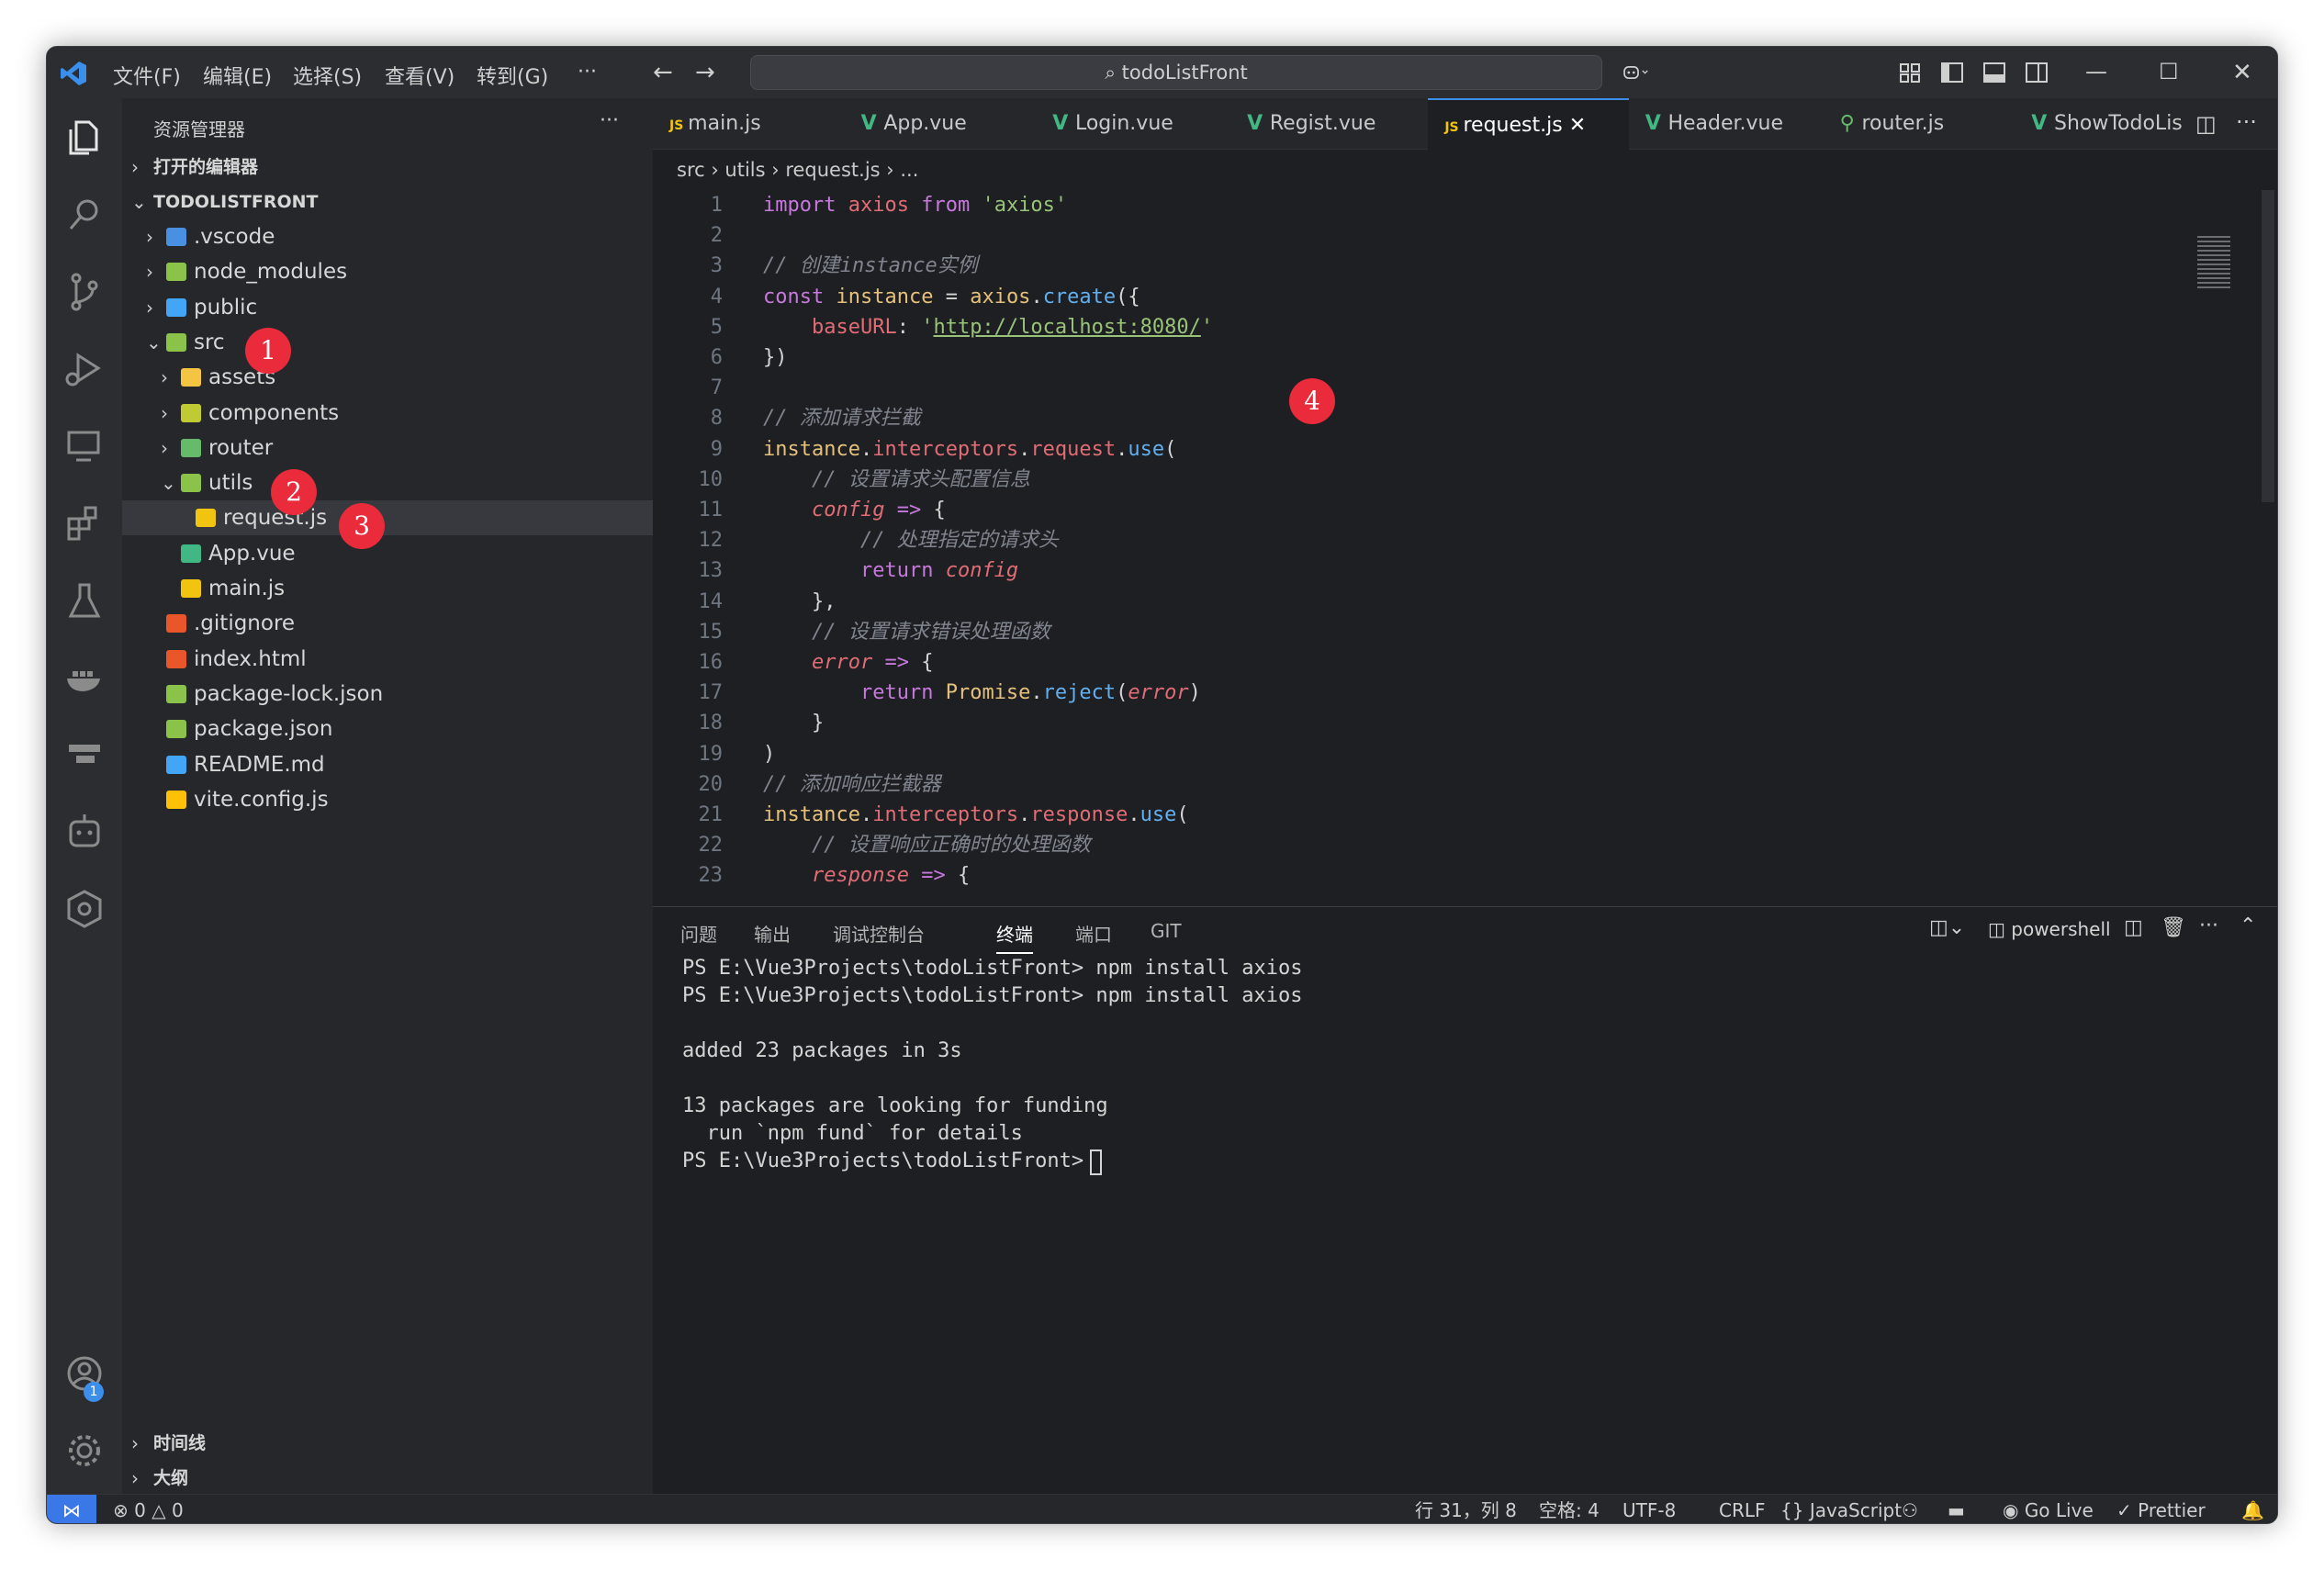 This screenshot has width=2324, height=1570. I want to click on split-terminal-icon: ◫, so click(2133, 927).